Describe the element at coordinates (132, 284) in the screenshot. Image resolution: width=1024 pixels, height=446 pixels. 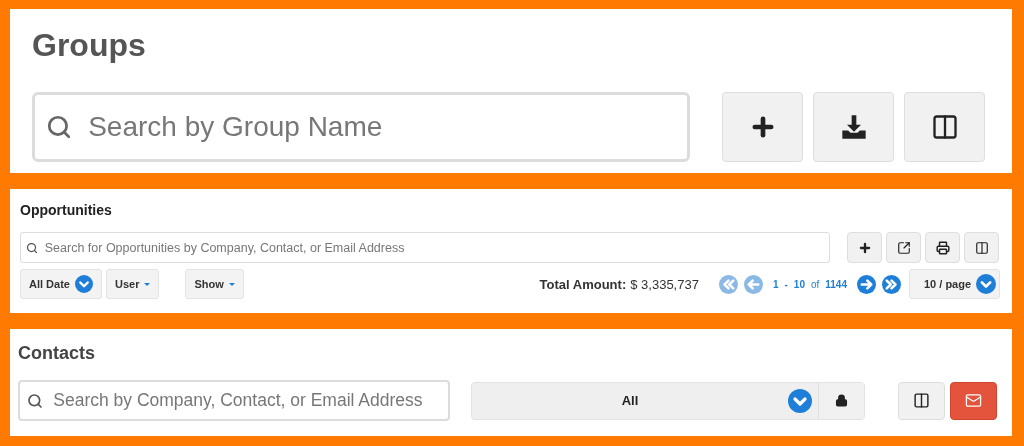
I see `filter-dropdown: User` at that location.